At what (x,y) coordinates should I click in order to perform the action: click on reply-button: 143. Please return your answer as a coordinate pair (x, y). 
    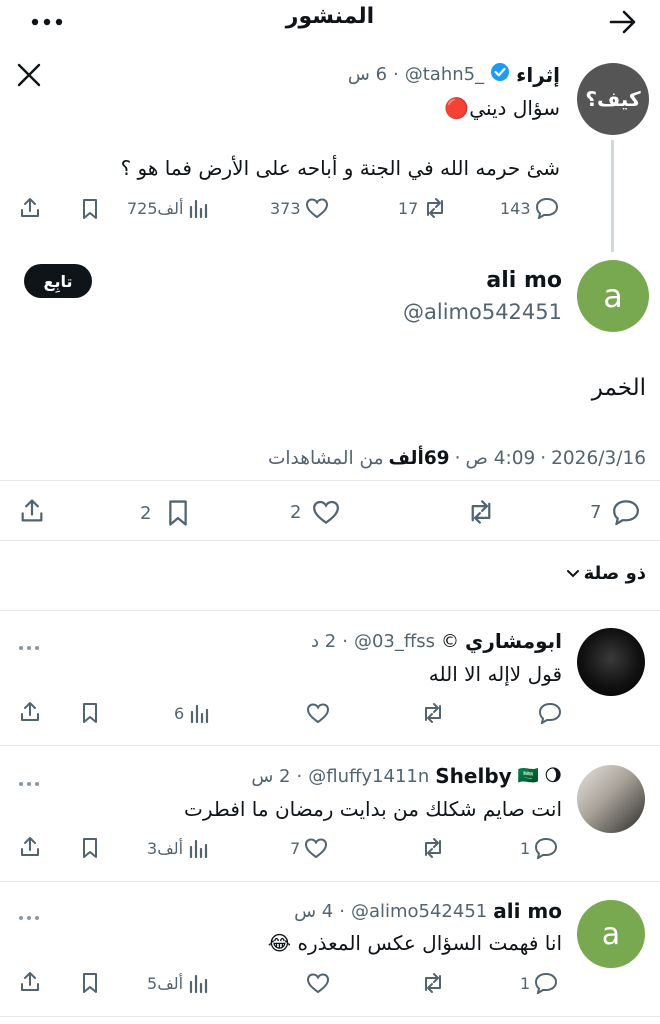
    Looking at the image, I should click on (529, 208).